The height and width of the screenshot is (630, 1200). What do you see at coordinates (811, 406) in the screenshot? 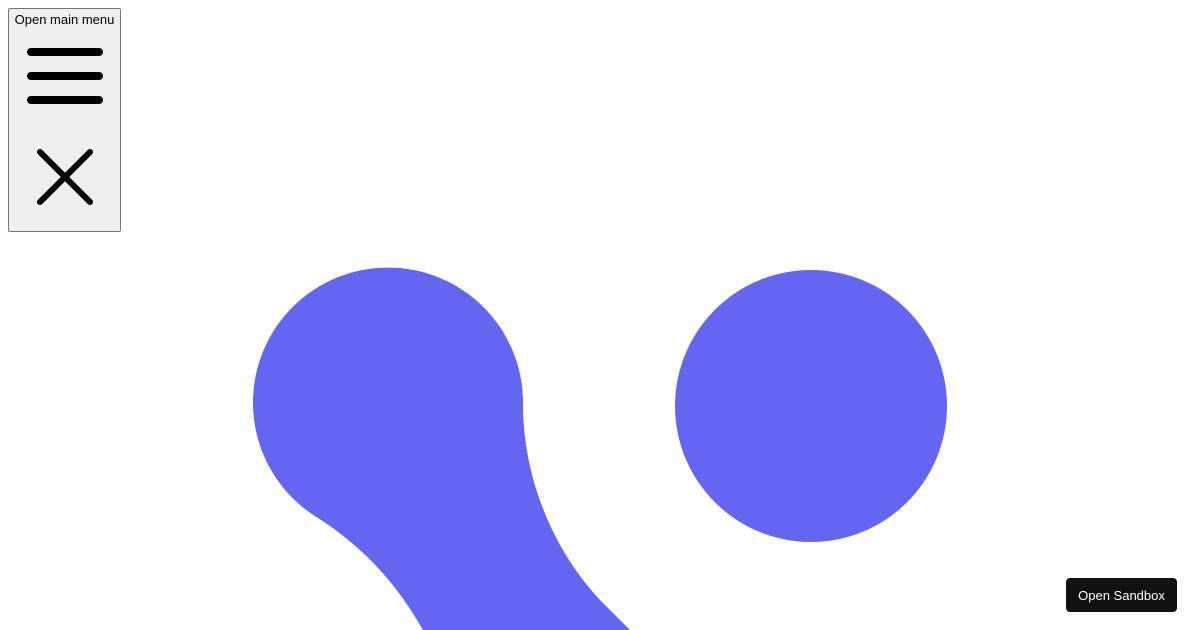
I see `logo-circle-shape` at bounding box center [811, 406].